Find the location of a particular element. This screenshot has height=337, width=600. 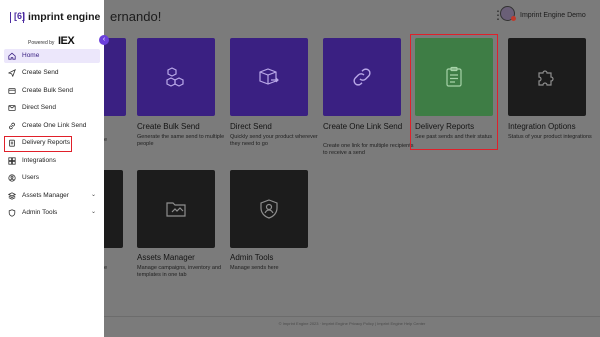

avatar is located at coordinates (508, 13).